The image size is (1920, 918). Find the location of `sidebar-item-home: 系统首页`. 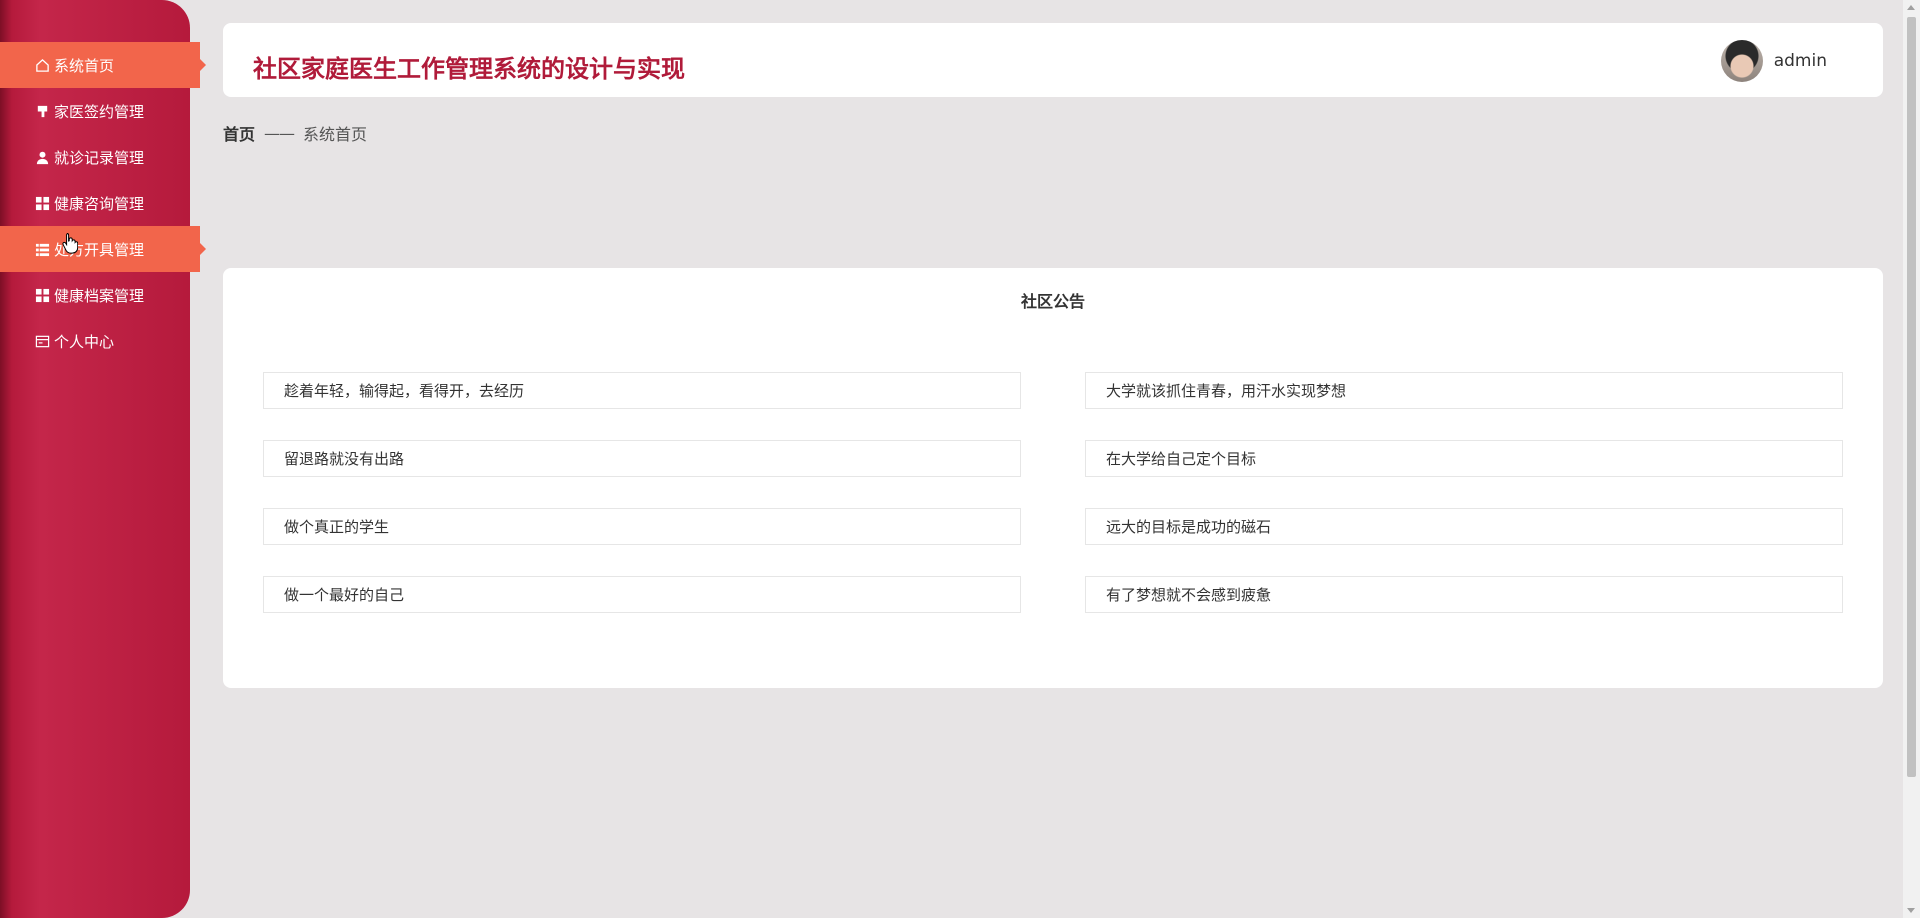

sidebar-item-home: 系统首页 is located at coordinates (103, 65).